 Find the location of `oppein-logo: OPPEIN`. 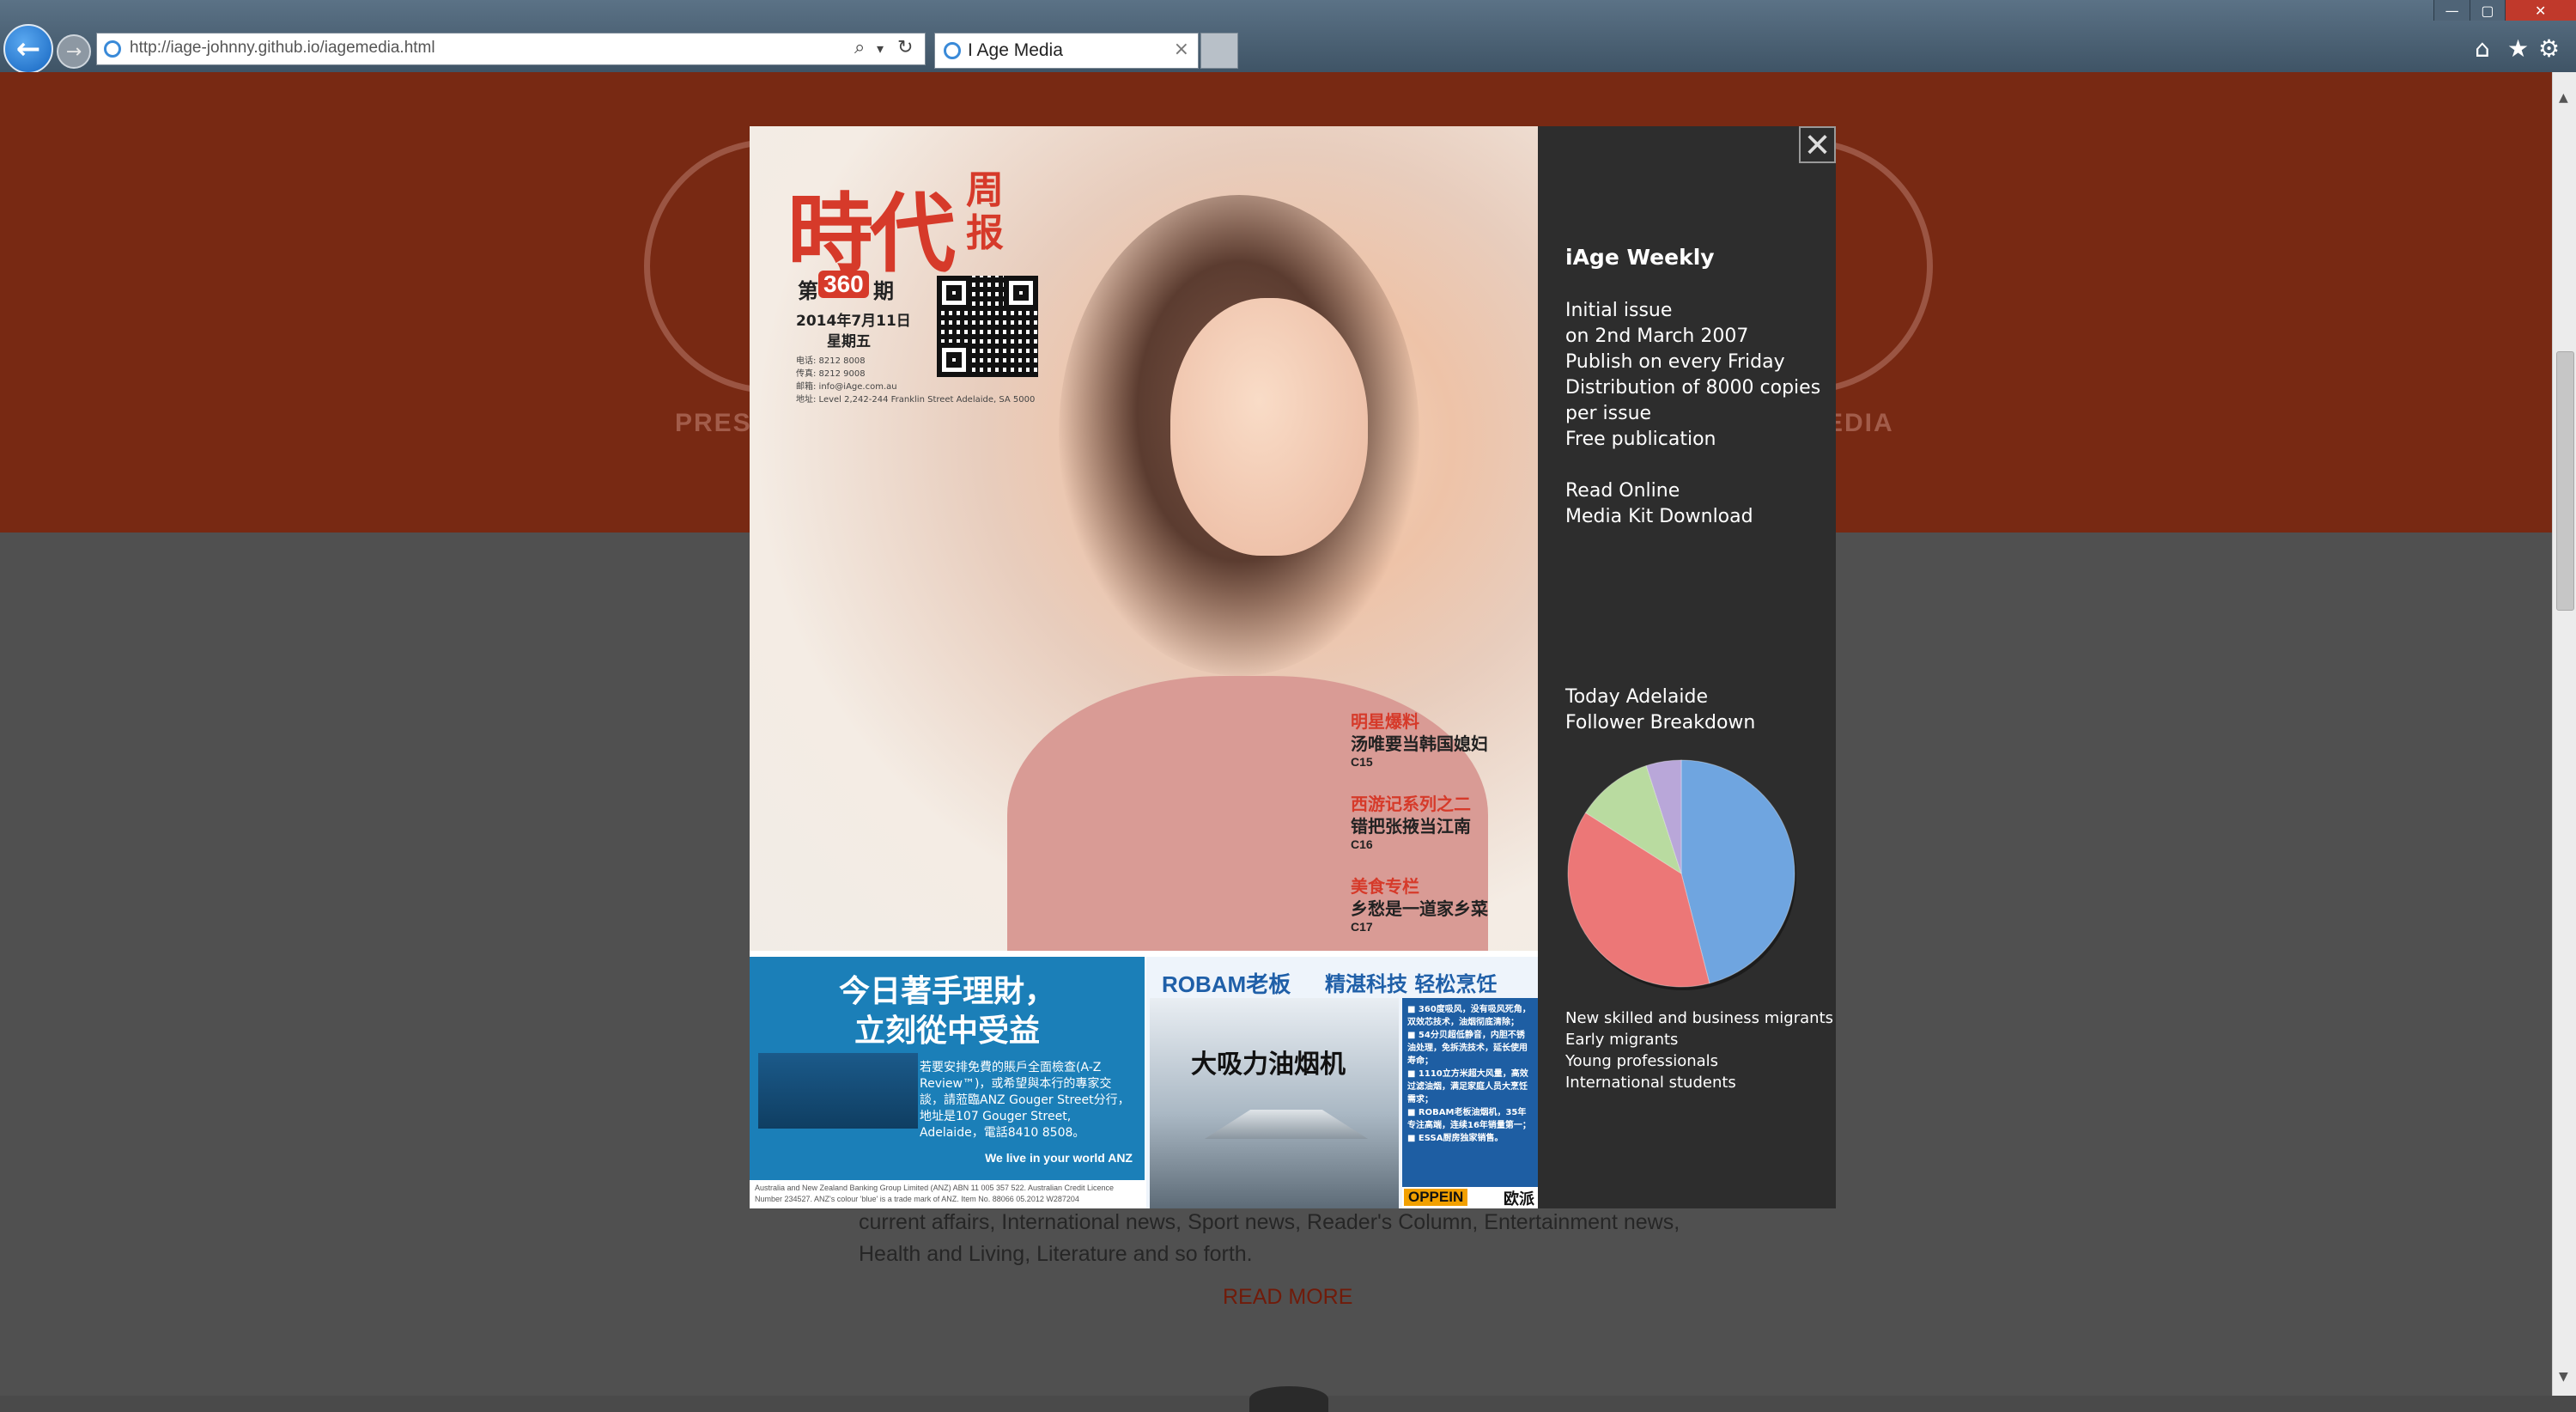

oppein-logo: OPPEIN is located at coordinates (1436, 1197).